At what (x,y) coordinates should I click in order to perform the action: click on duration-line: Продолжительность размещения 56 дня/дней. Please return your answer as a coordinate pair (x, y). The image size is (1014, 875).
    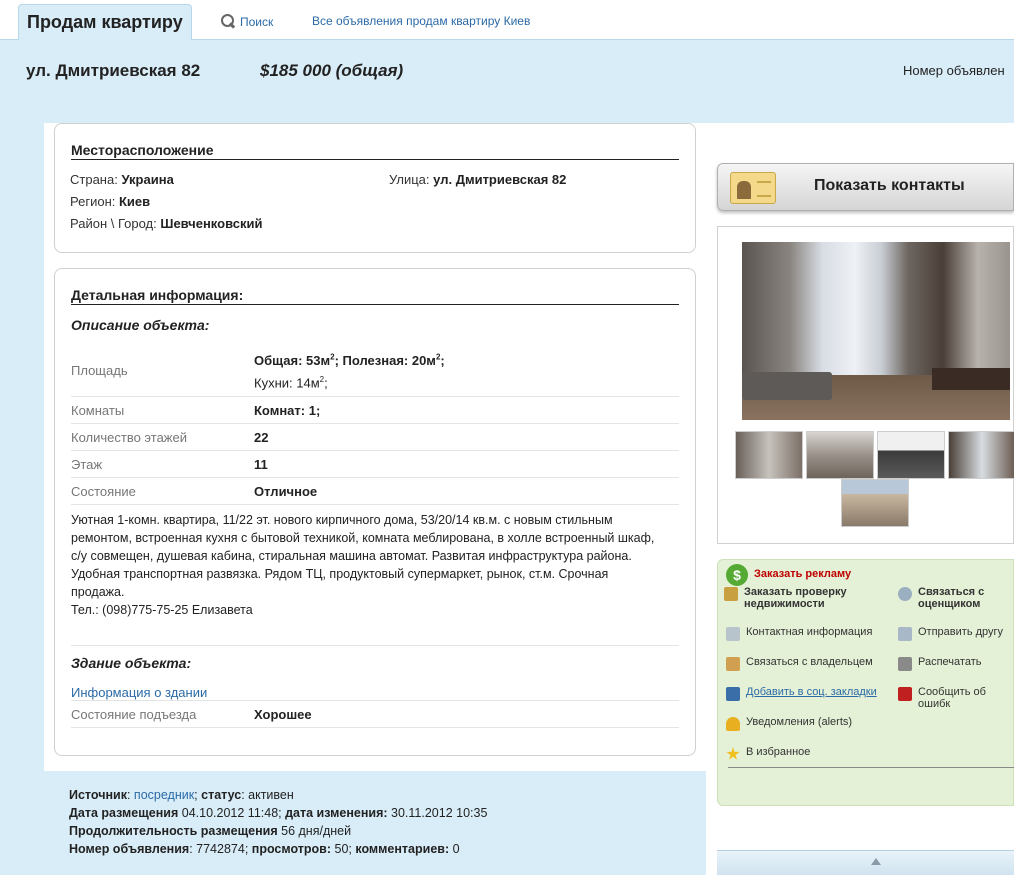
    Looking at the image, I should click on (210, 831).